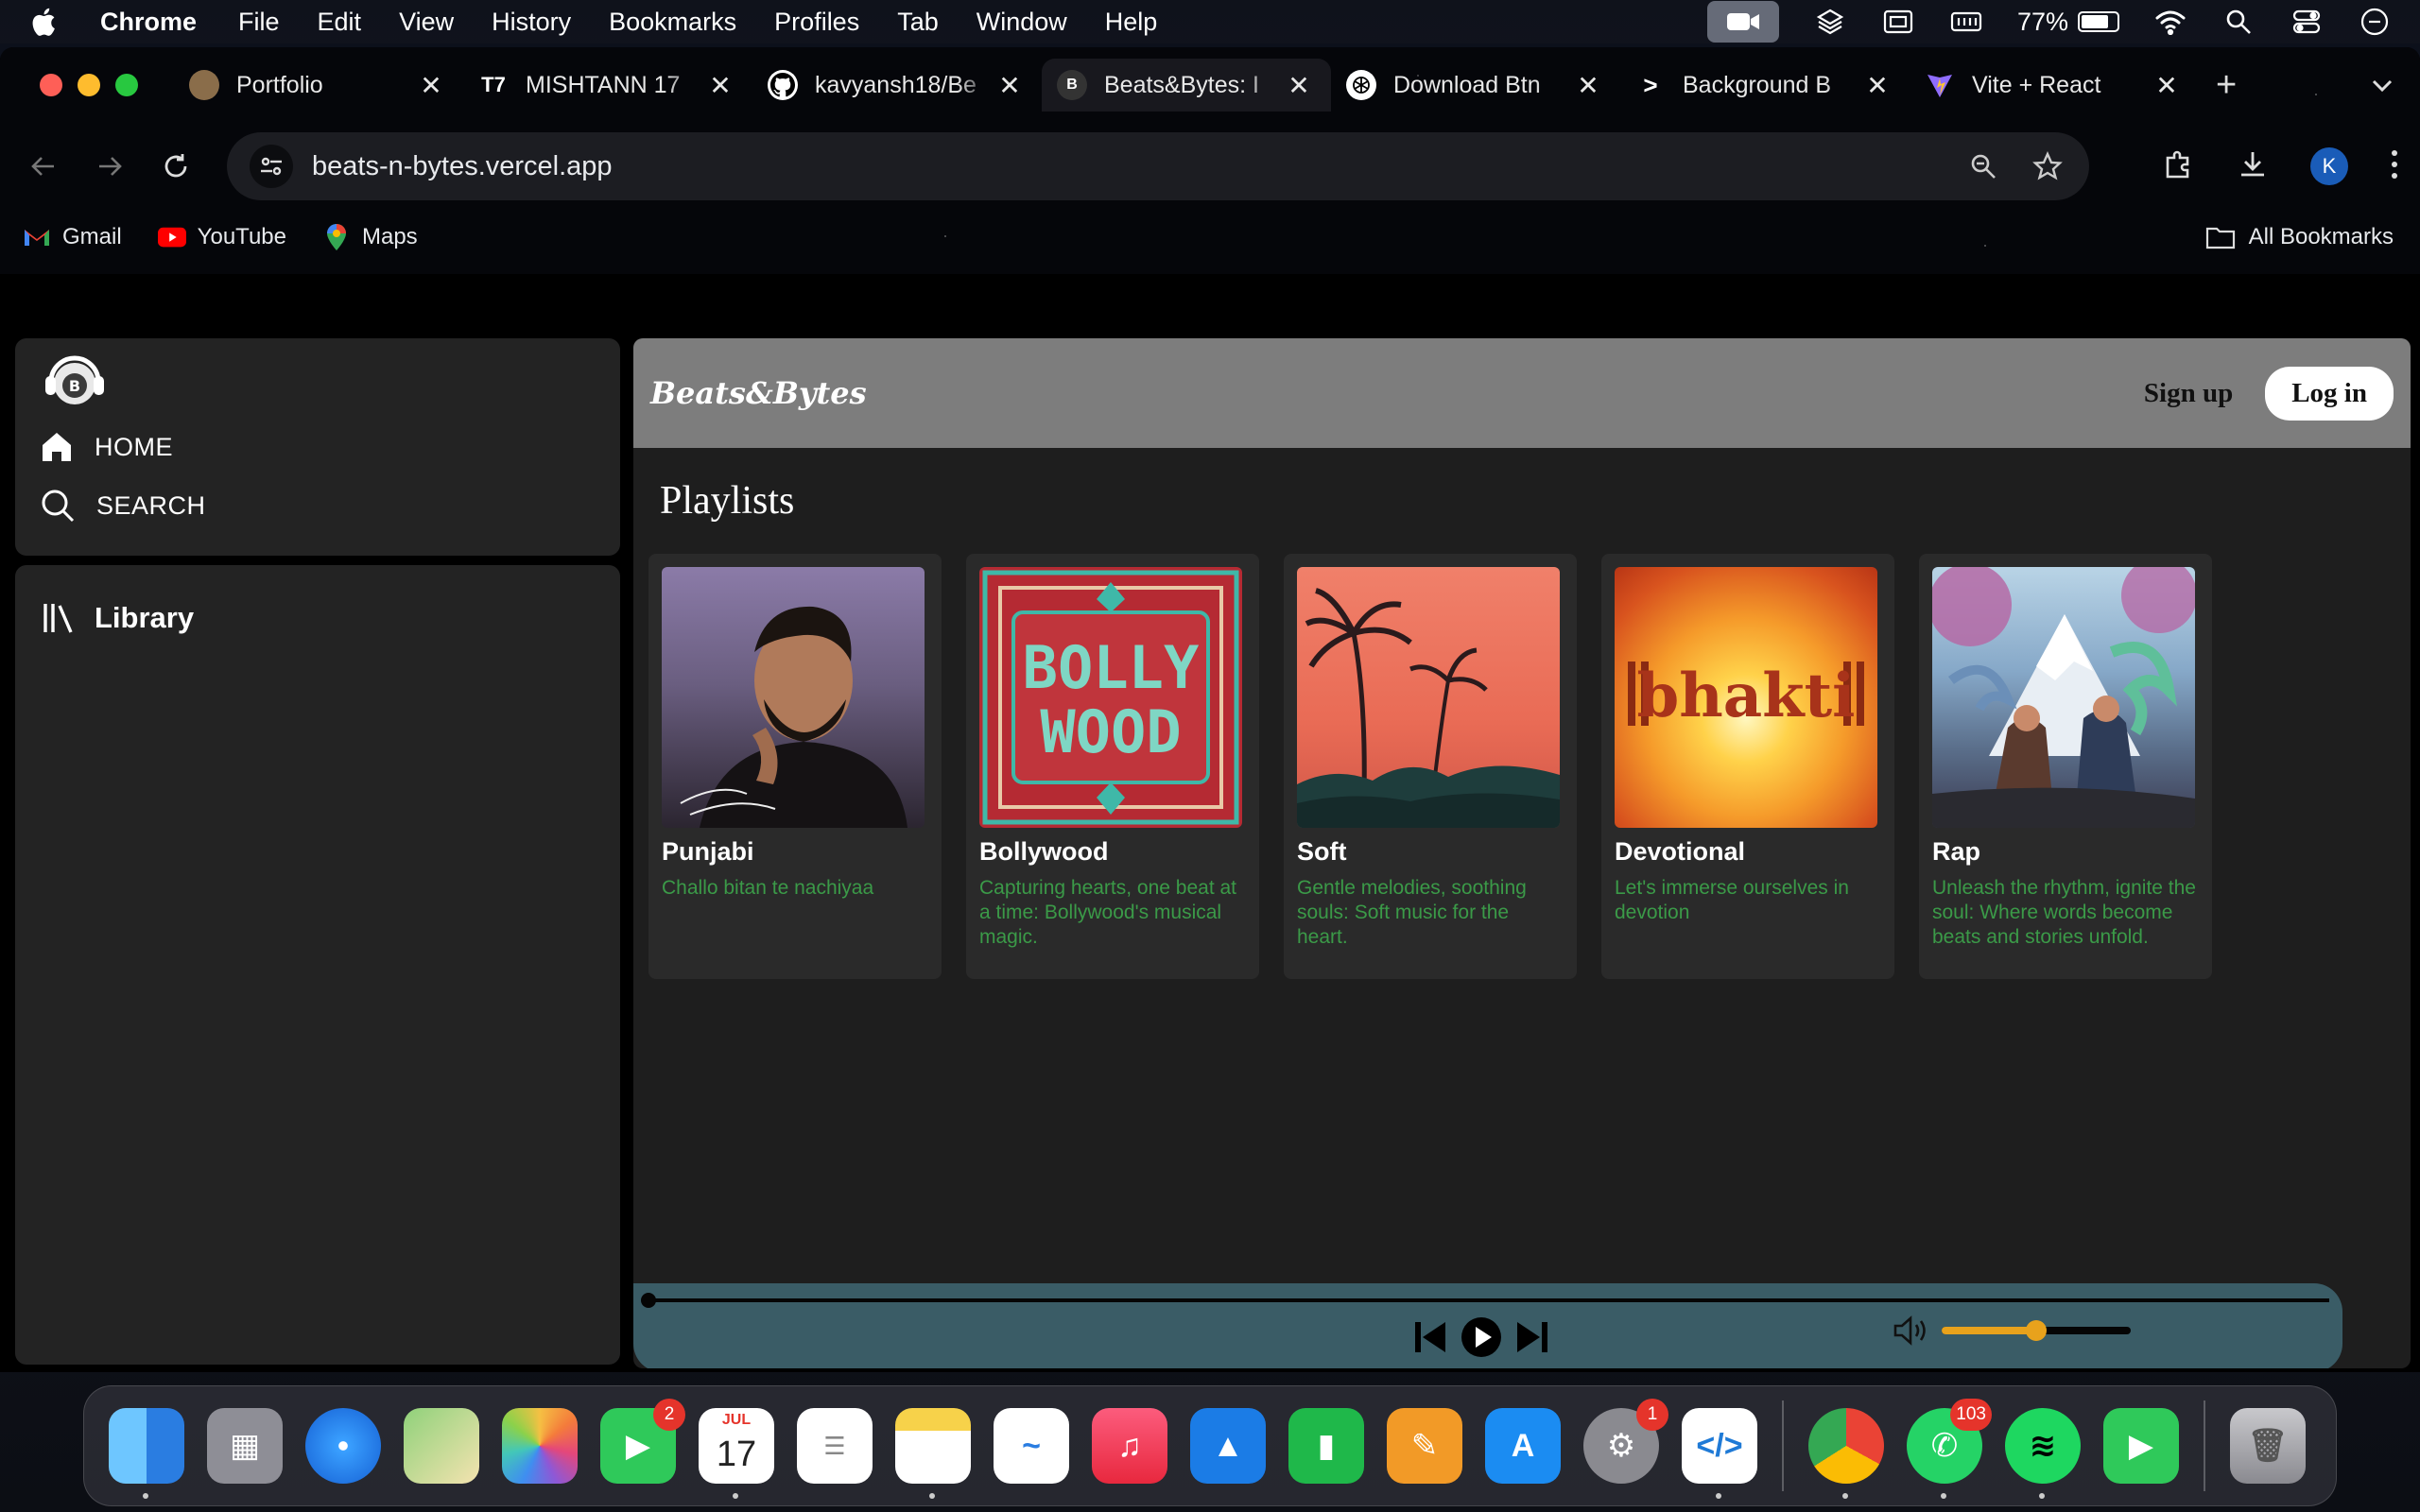 This screenshot has height=1512, width=2420. What do you see at coordinates (793, 697) in the screenshot?
I see `playlist-cover-punjabi` at bounding box center [793, 697].